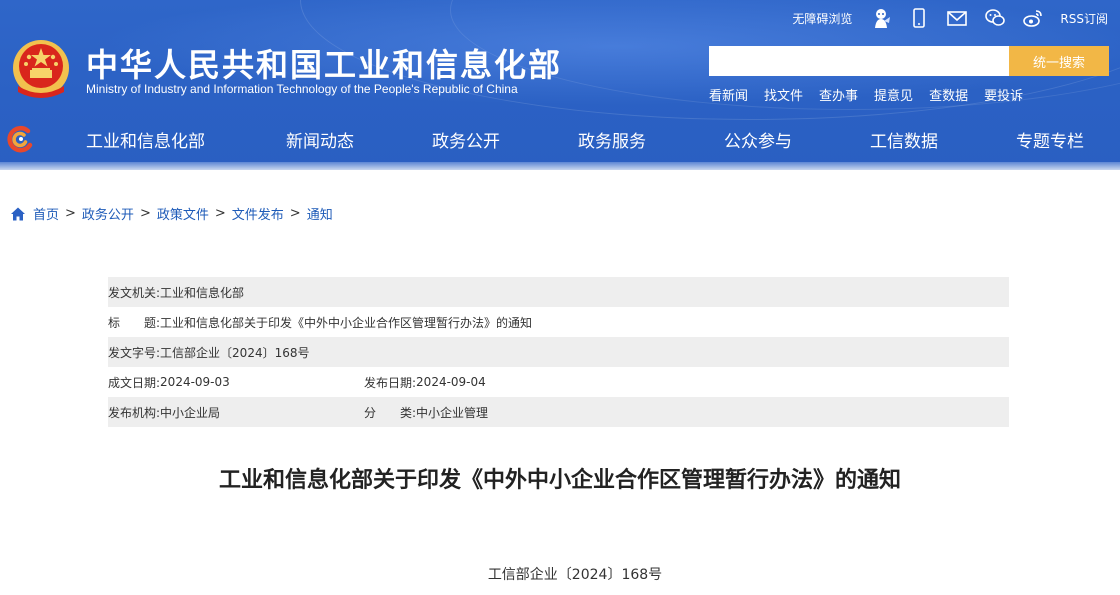 Image resolution: width=1120 pixels, height=595 pixels. Describe the element at coordinates (134, 322) in the screenshot. I see `title-label: 标 题:` at that location.